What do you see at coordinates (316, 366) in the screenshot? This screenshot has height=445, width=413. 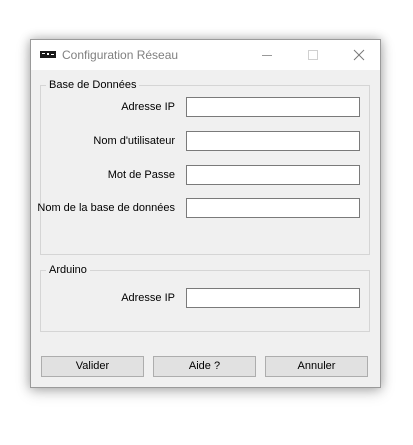 I see `cancel-button: Annuler` at bounding box center [316, 366].